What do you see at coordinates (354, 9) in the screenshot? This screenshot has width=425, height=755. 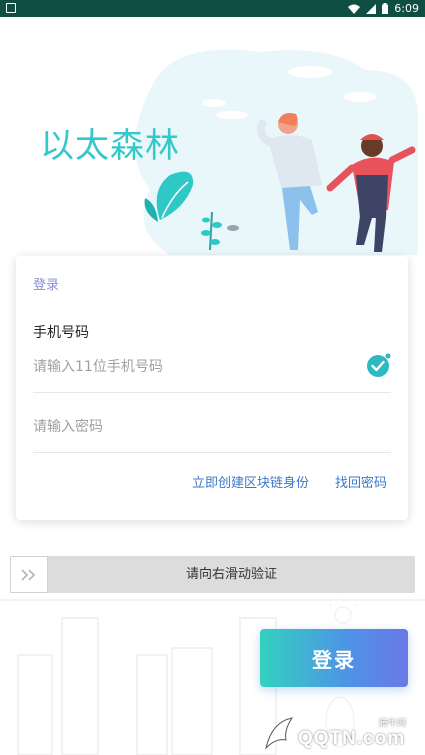 I see `wifi-icon` at bounding box center [354, 9].